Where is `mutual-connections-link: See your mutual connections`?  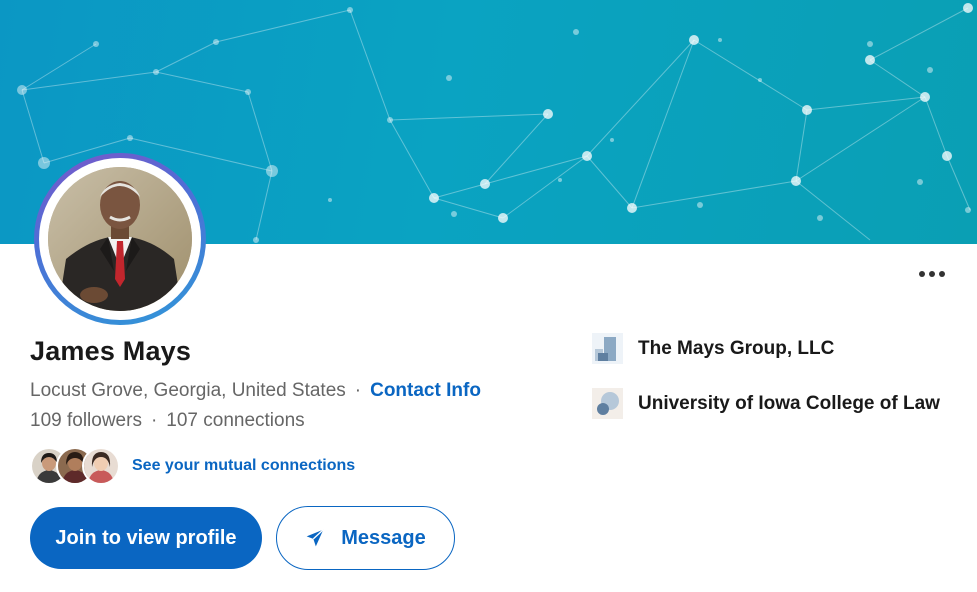 mutual-connections-link: See your mutual connections is located at coordinates (243, 466).